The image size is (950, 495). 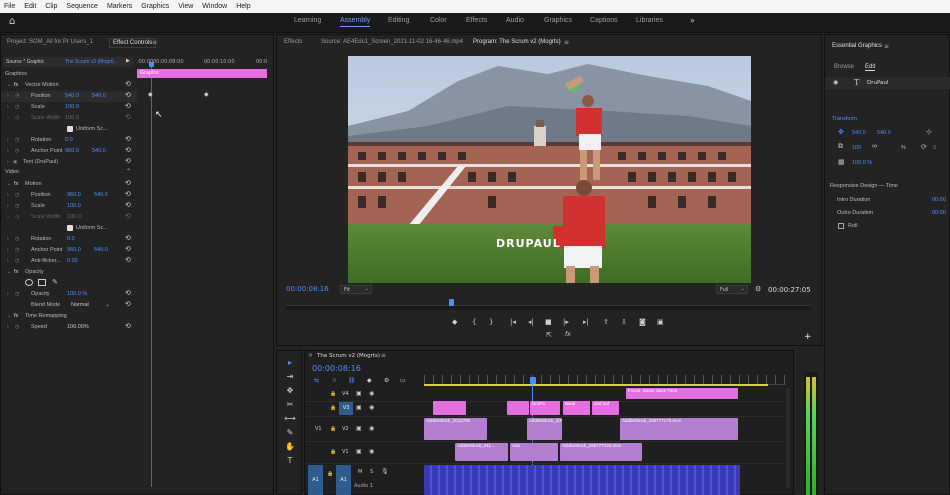 I want to click on eg-opacity: 100.0 %, so click(x=862, y=163).